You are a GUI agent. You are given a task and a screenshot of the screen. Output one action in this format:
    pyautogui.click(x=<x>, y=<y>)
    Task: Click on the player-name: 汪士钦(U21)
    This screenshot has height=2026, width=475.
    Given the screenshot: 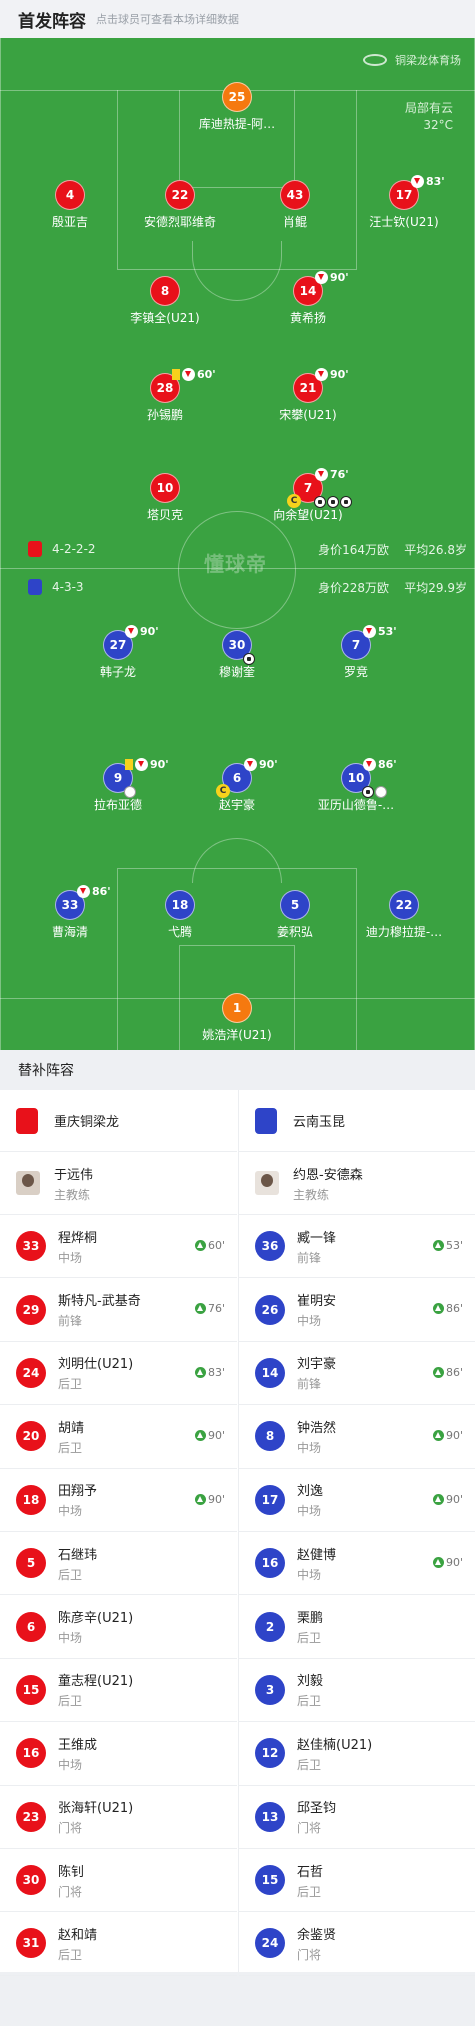 What is the action you would take?
    pyautogui.click(x=404, y=222)
    